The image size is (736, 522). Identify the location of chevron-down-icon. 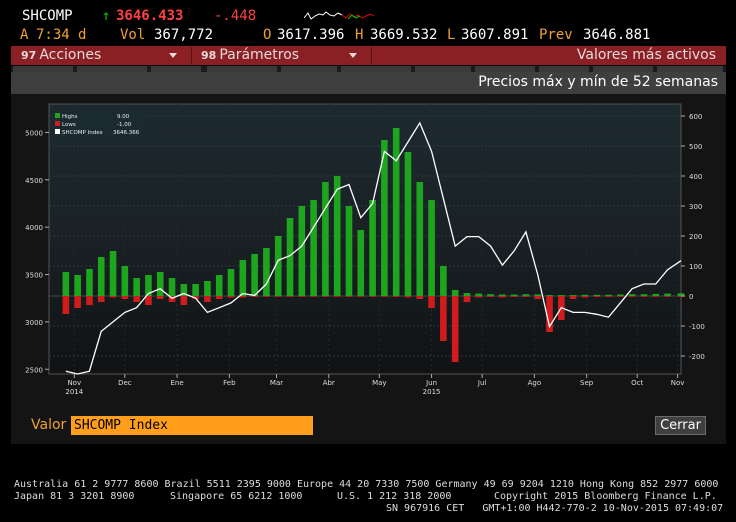
(173, 55).